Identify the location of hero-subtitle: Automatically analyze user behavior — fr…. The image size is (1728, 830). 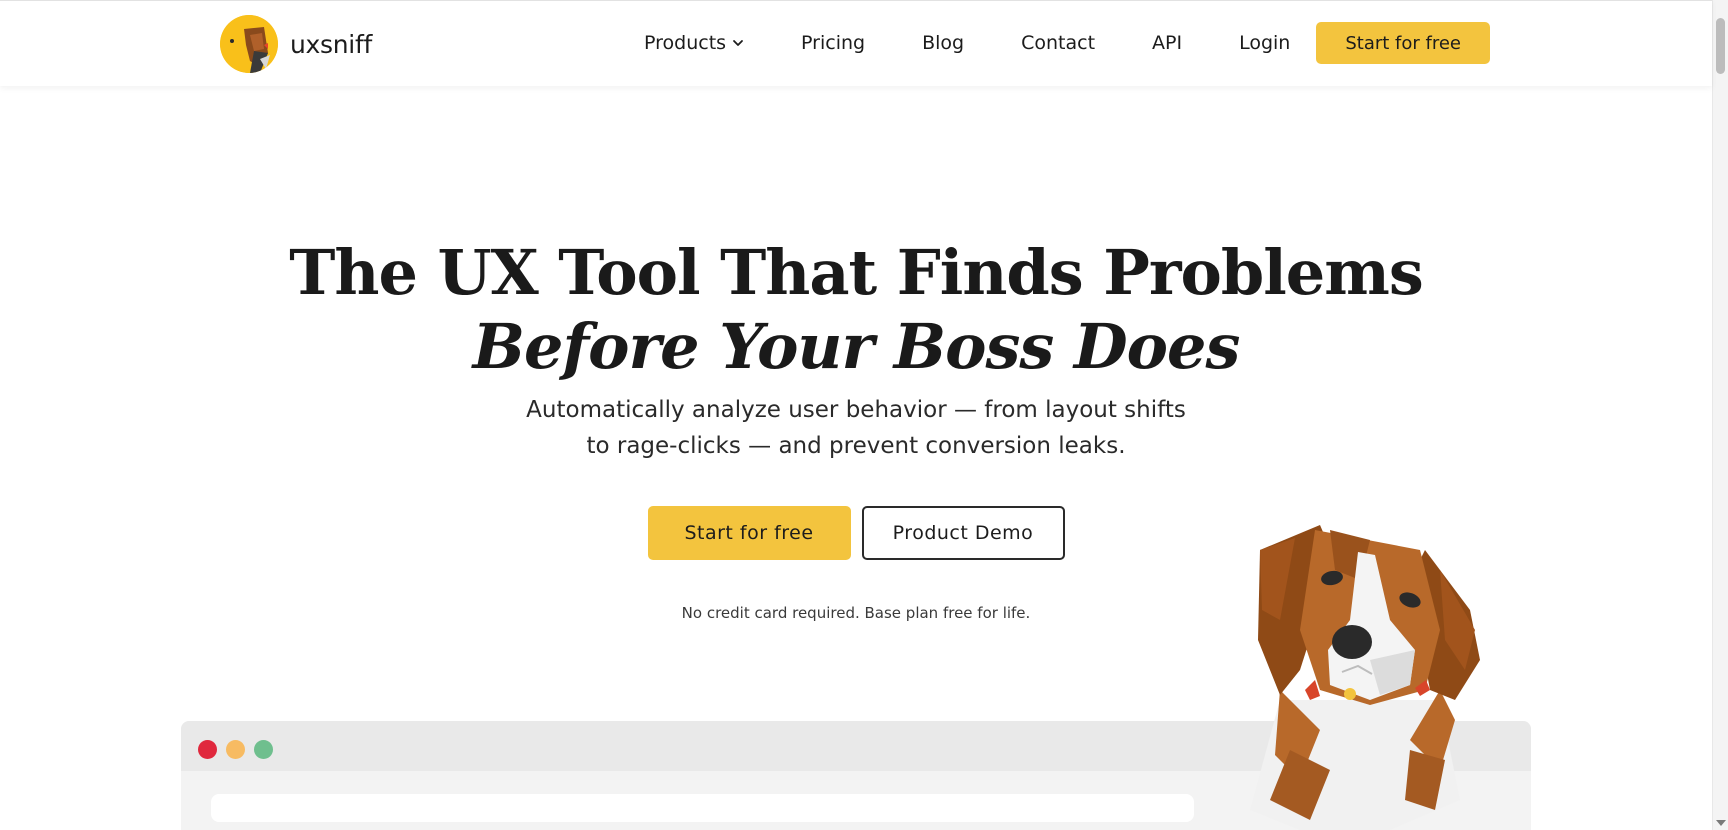
(856, 428).